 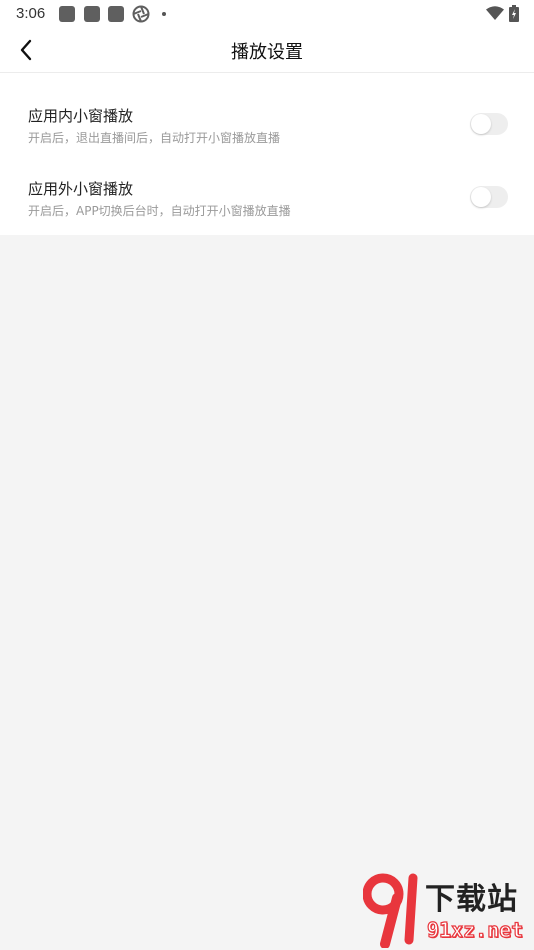 What do you see at coordinates (495, 13) in the screenshot?
I see `wifi-icon` at bounding box center [495, 13].